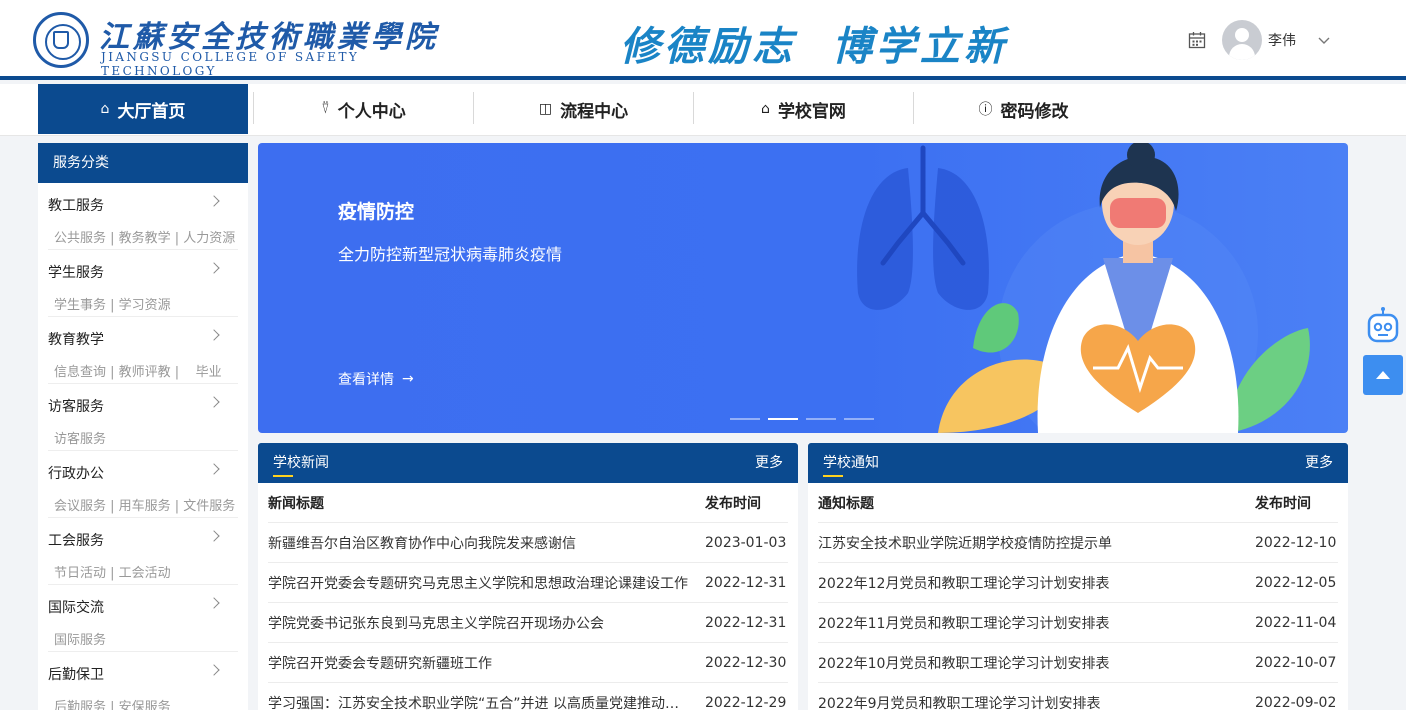  I want to click on nav-home: ⌂ 大厅首页, so click(143, 109).